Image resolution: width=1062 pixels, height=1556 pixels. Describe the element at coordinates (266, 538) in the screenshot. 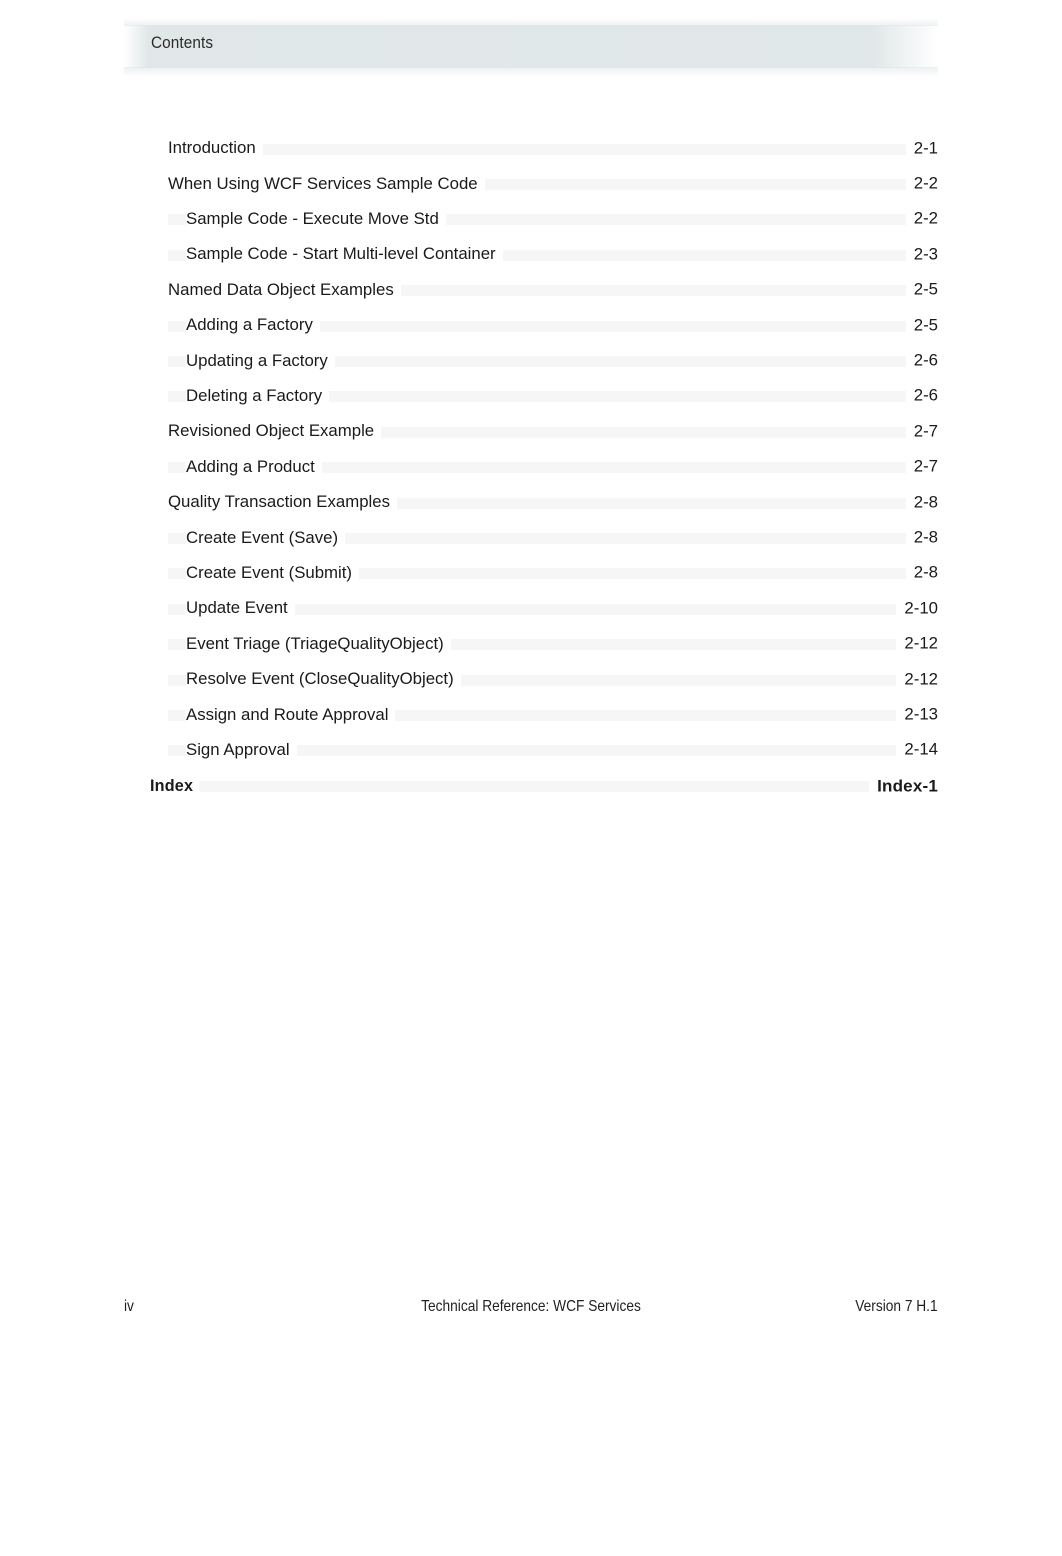

I see `toc-entry-label: Create Event (Save)` at that location.